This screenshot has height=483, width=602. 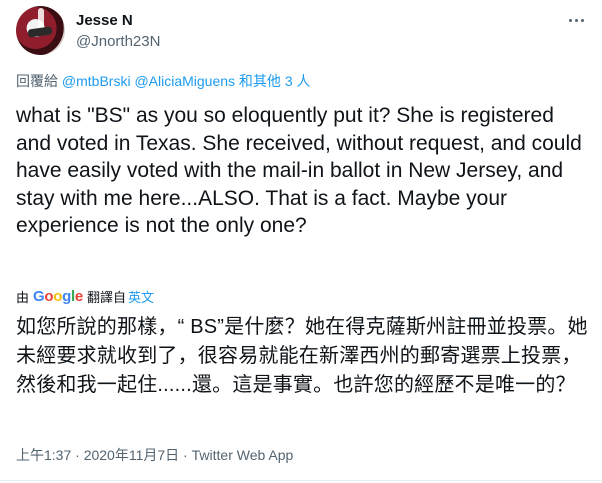 I want to click on tweet-date: 2020年11月7日, so click(x=131, y=455).